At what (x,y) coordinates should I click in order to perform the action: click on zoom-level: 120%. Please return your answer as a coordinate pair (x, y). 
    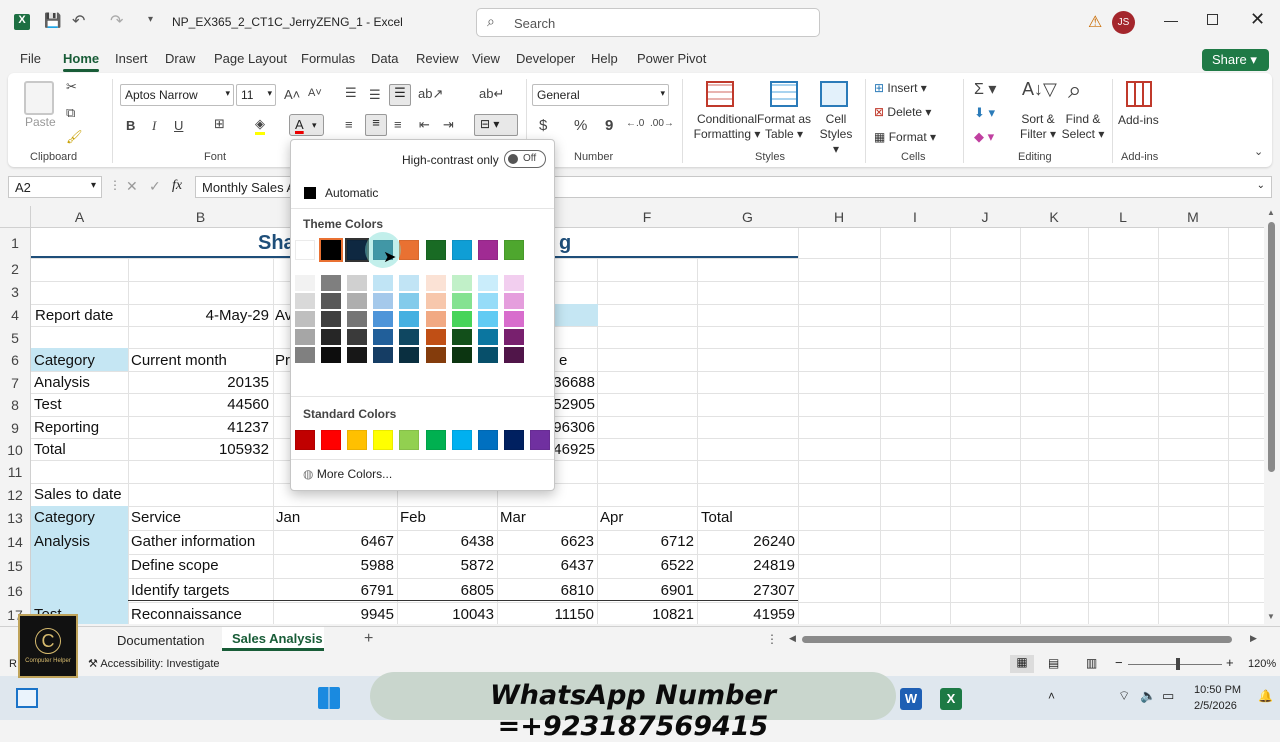
    Looking at the image, I should click on (1262, 664).